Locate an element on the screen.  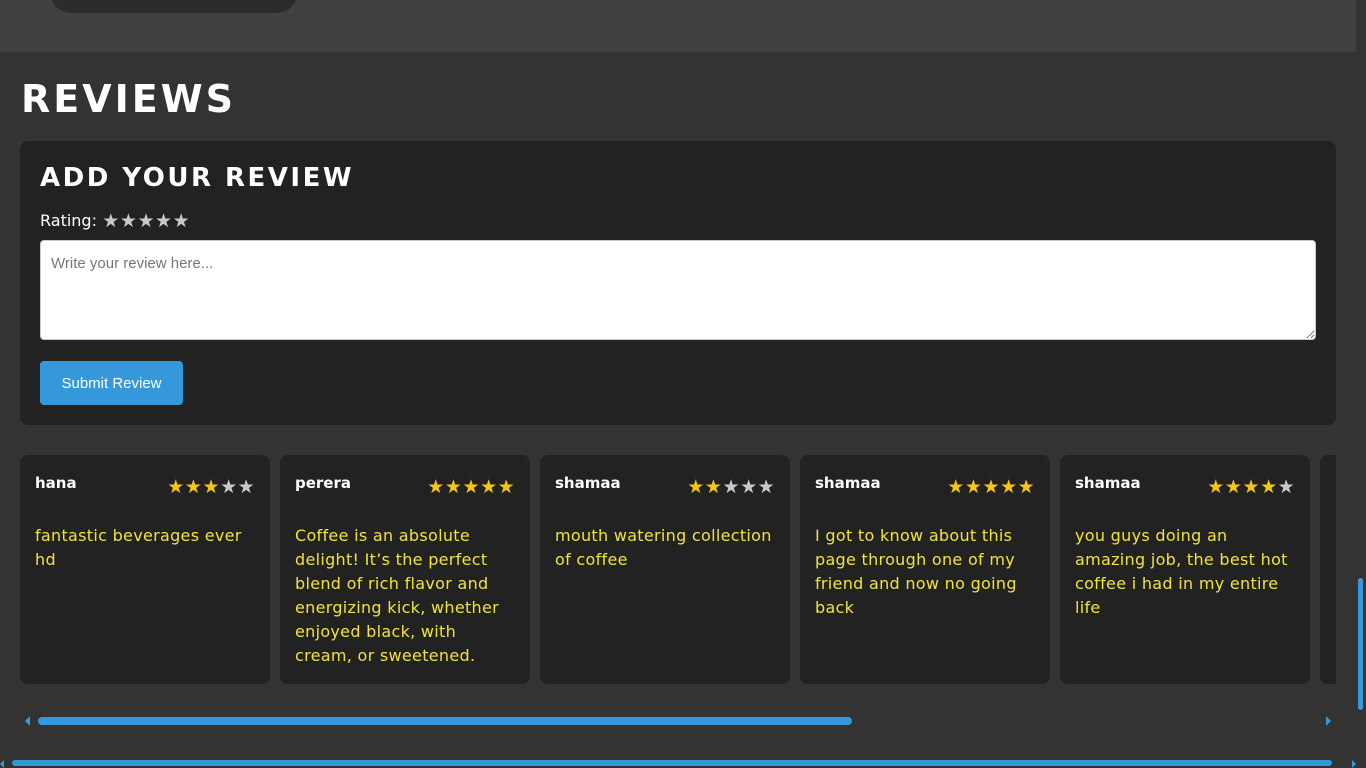
rating-star-input: ★ ★ ★ ★ ★ is located at coordinates (146, 221).